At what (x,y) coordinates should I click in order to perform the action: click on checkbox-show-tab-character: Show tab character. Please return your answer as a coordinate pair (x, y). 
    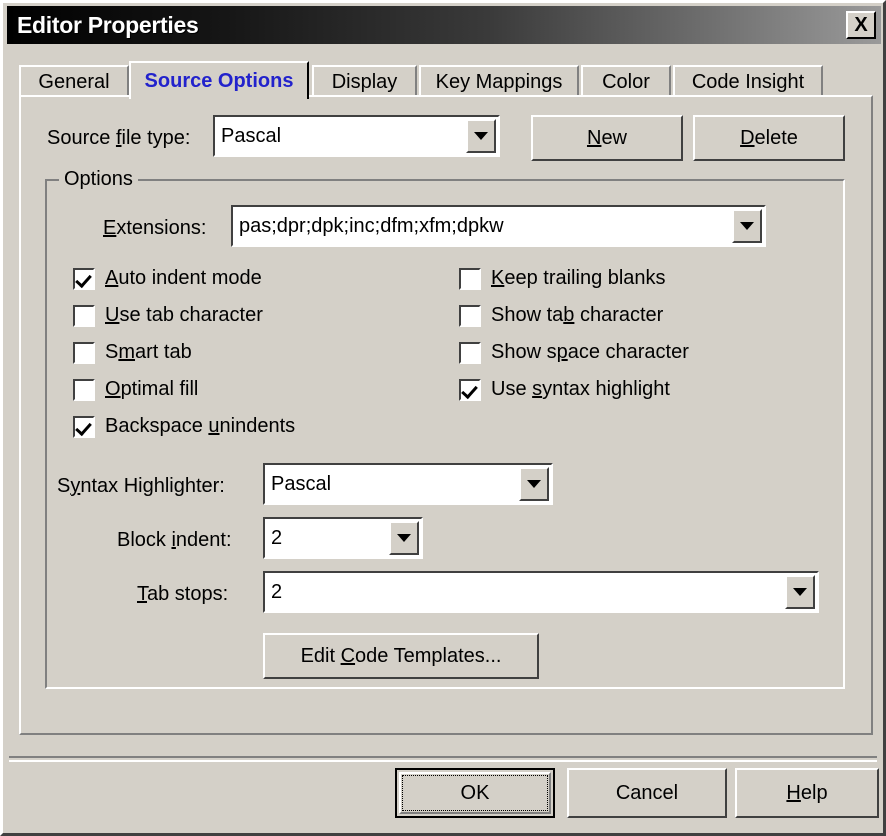
    Looking at the image, I should click on (561, 315).